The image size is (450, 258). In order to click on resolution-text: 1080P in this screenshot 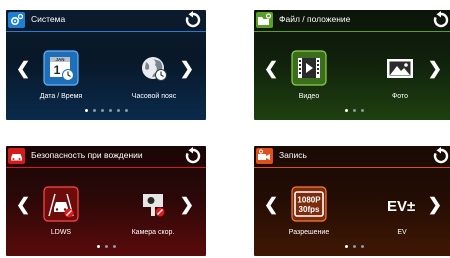, I will do `click(309, 200)`.